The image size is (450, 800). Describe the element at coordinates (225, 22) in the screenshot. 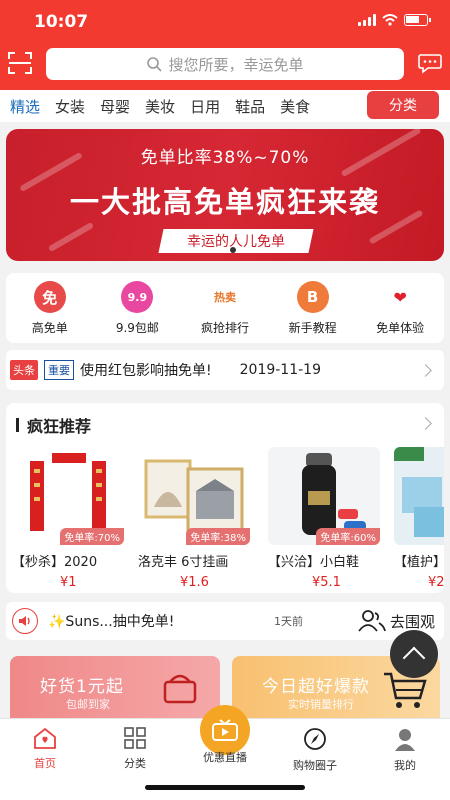

I see `status-bar: 10:07` at that location.